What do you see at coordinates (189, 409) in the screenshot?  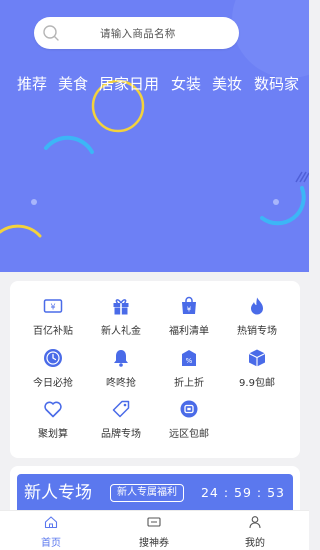 I see `coupon-icon` at bounding box center [189, 409].